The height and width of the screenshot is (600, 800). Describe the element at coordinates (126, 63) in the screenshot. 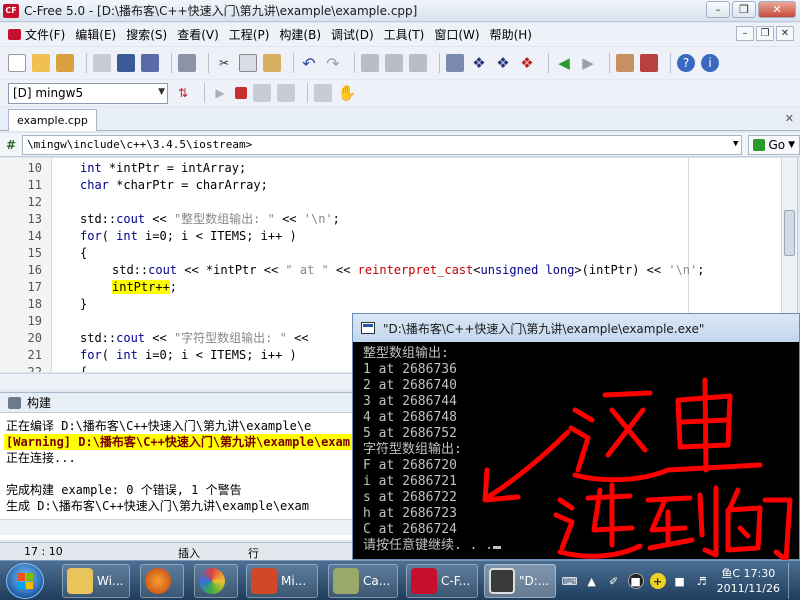

I see `save-icon` at that location.